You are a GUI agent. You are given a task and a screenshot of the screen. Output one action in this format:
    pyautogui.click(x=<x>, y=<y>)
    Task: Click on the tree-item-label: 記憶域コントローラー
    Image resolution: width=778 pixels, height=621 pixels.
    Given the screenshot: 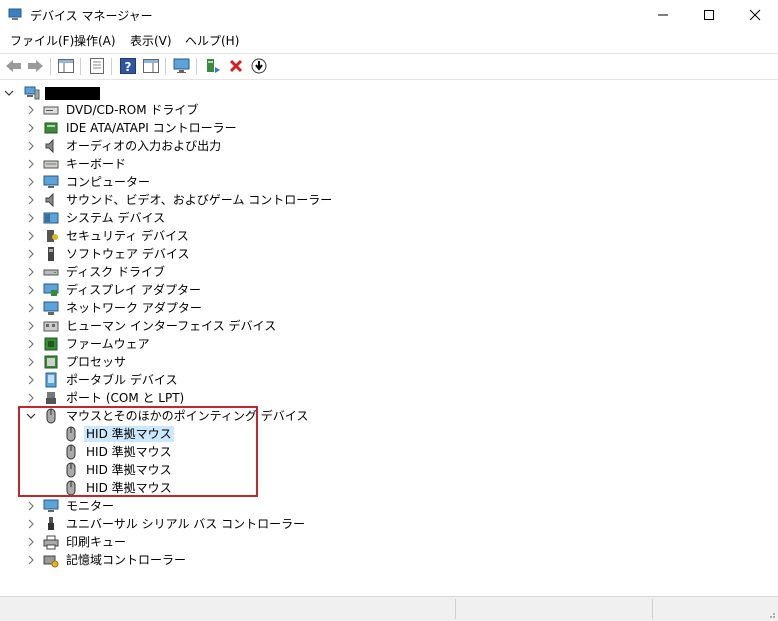 What is the action you would take?
    pyautogui.click(x=126, y=560)
    